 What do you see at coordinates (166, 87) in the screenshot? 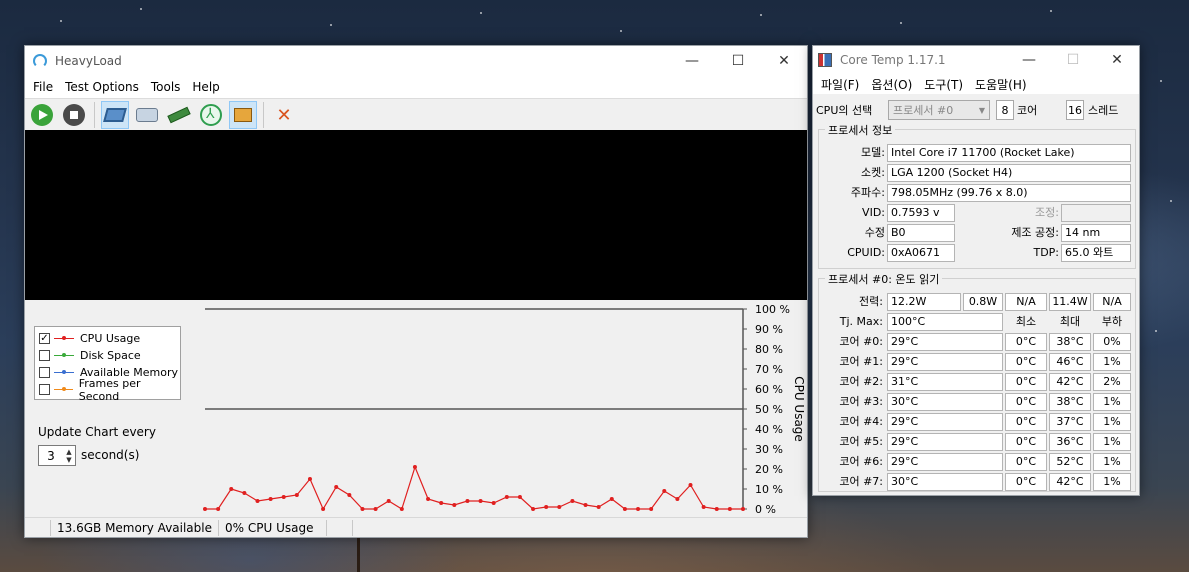
I see `menu-tools: Tools` at bounding box center [166, 87].